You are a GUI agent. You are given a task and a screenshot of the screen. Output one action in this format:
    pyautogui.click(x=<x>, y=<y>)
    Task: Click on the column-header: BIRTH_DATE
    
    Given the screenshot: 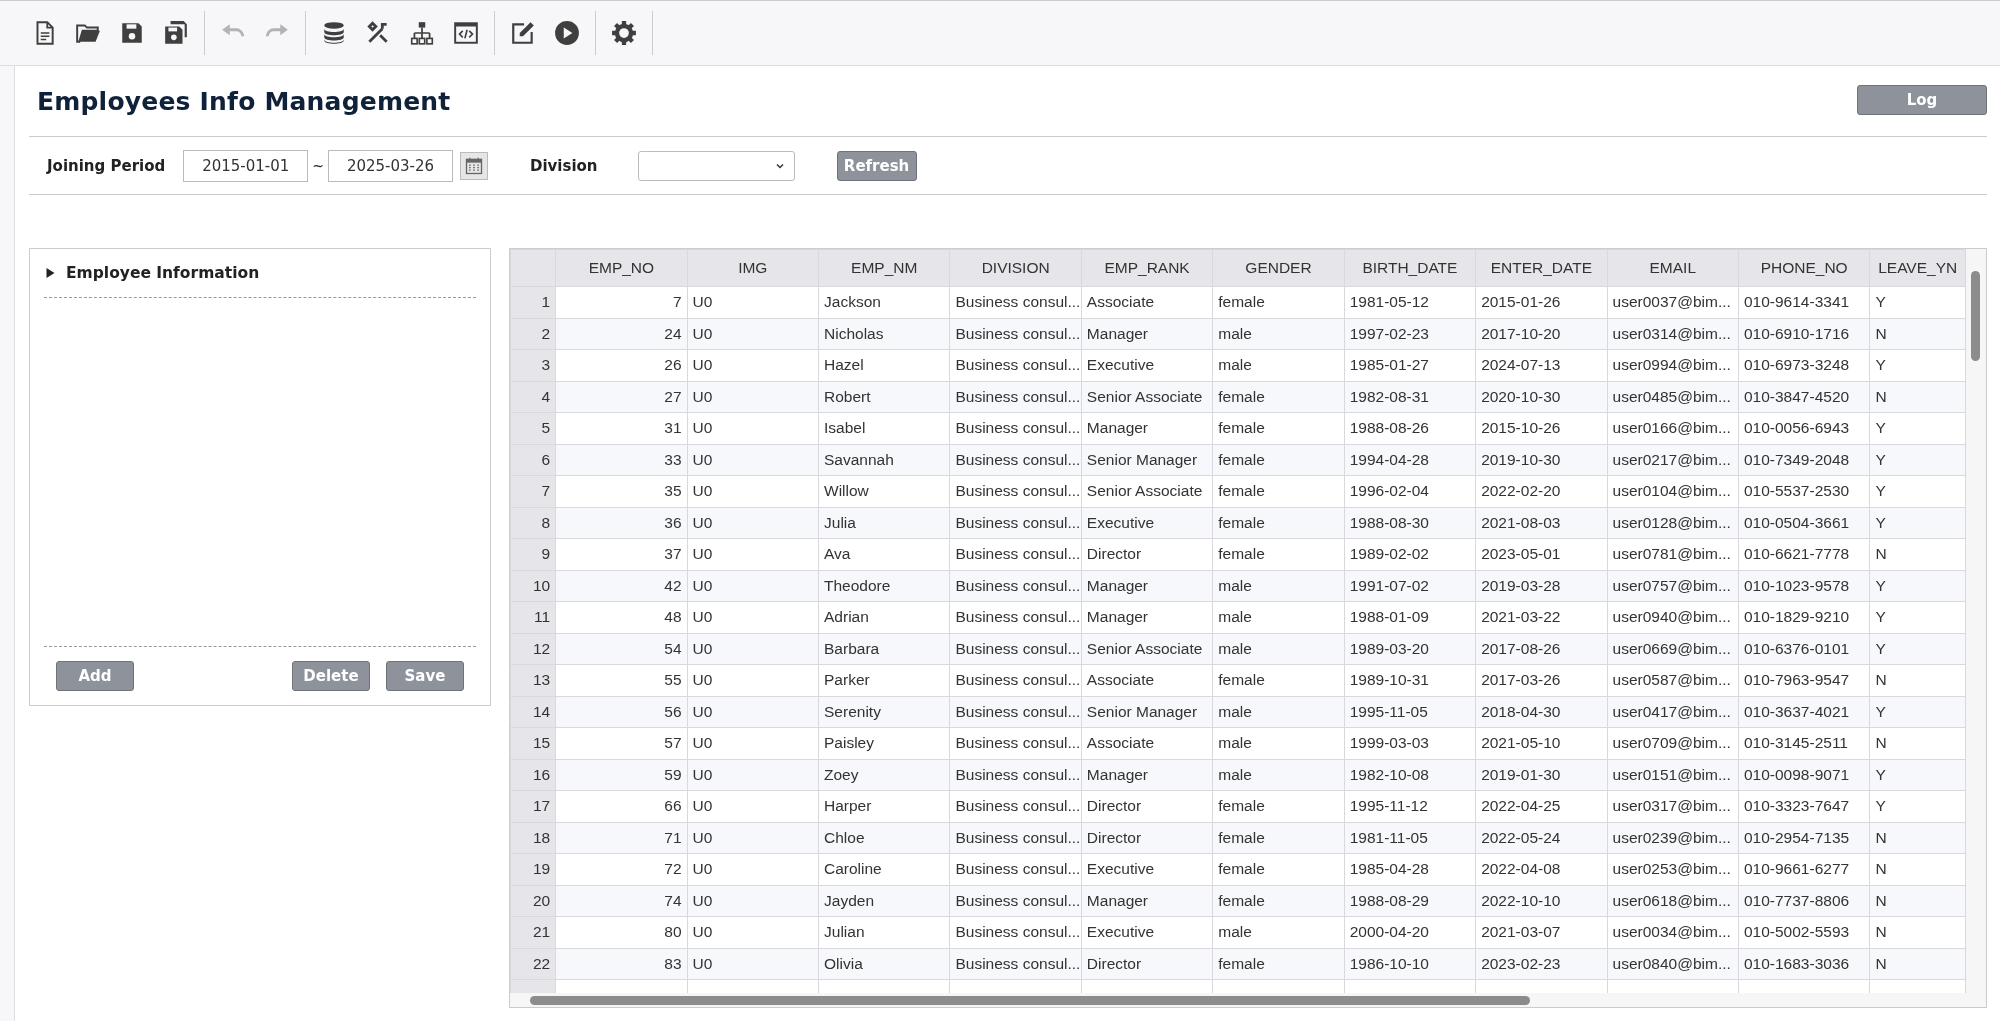 What is the action you would take?
    pyautogui.click(x=1410, y=268)
    